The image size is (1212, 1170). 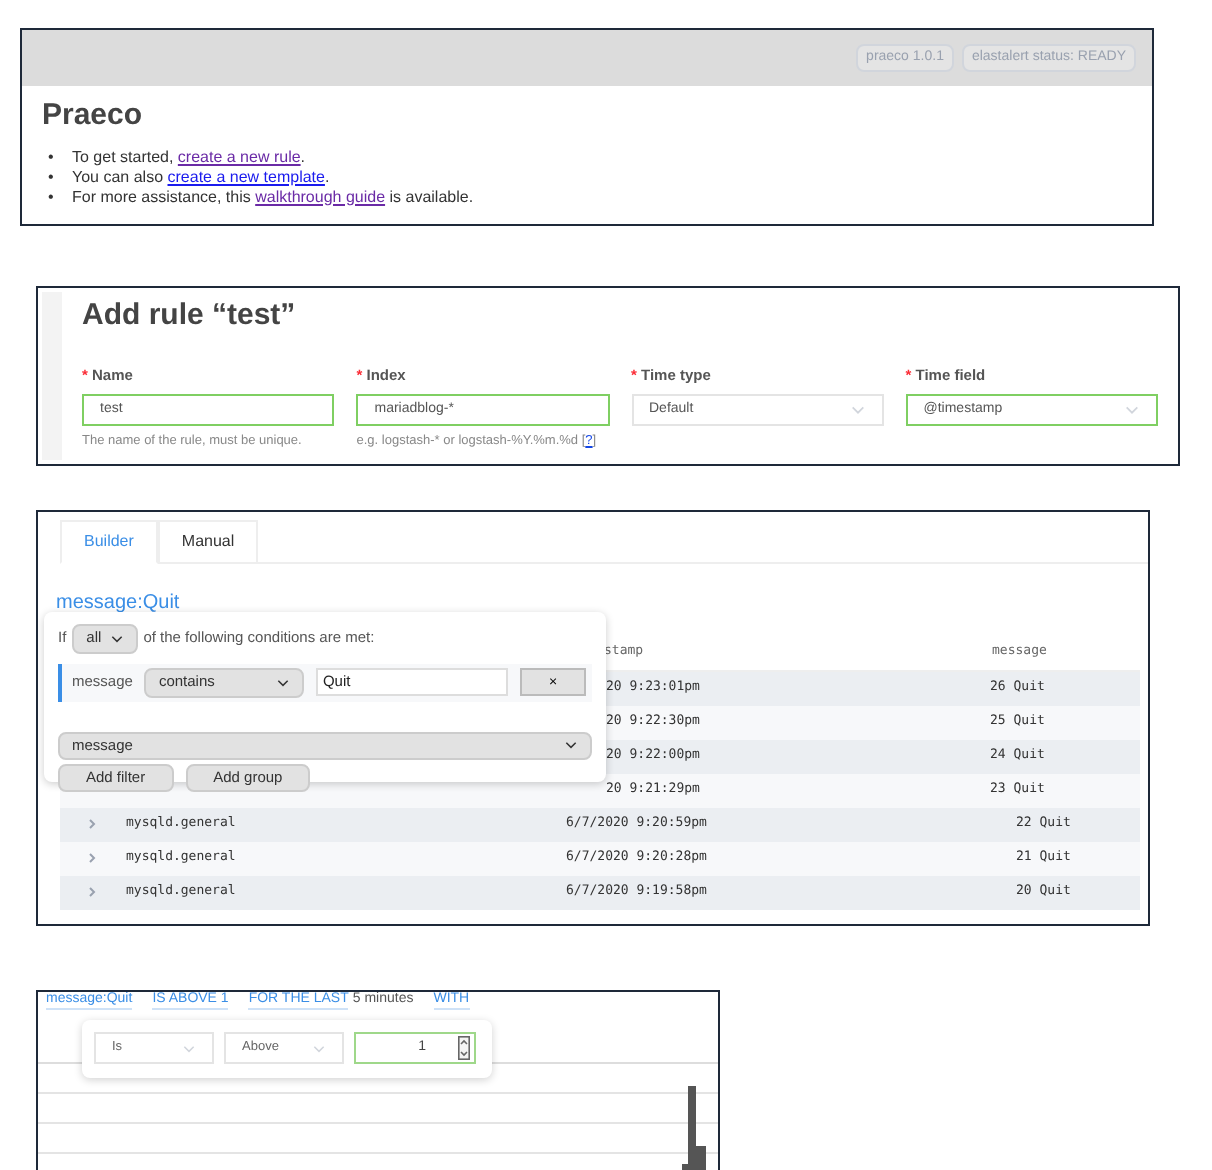 I want to click on bar-chart-drawing, so click(x=694, y=1127).